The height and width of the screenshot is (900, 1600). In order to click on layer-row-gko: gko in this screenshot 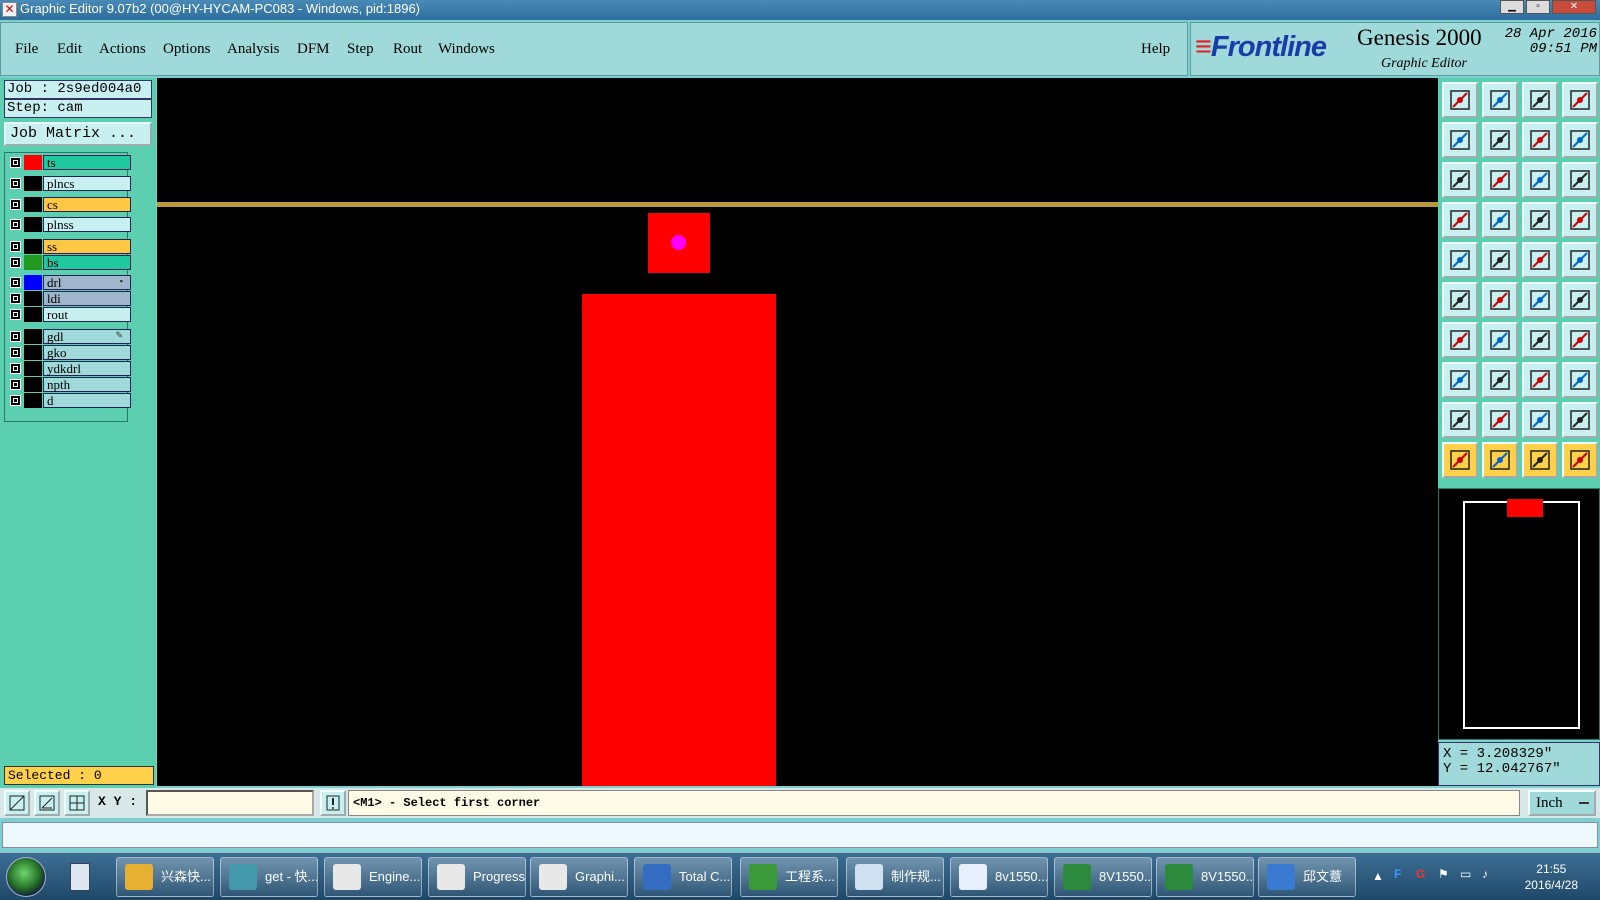, I will do `click(69, 352)`.